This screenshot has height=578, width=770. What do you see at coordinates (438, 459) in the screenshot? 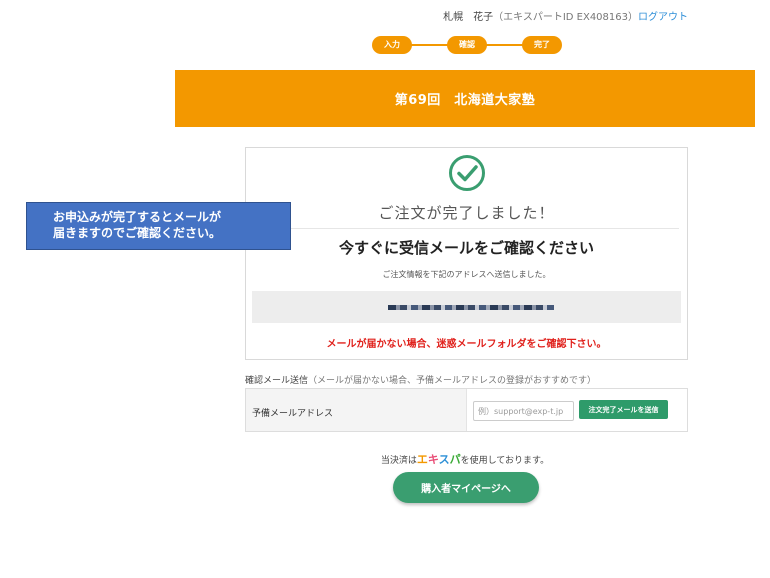
I see `ekispa-logo: エキスパ` at bounding box center [438, 459].